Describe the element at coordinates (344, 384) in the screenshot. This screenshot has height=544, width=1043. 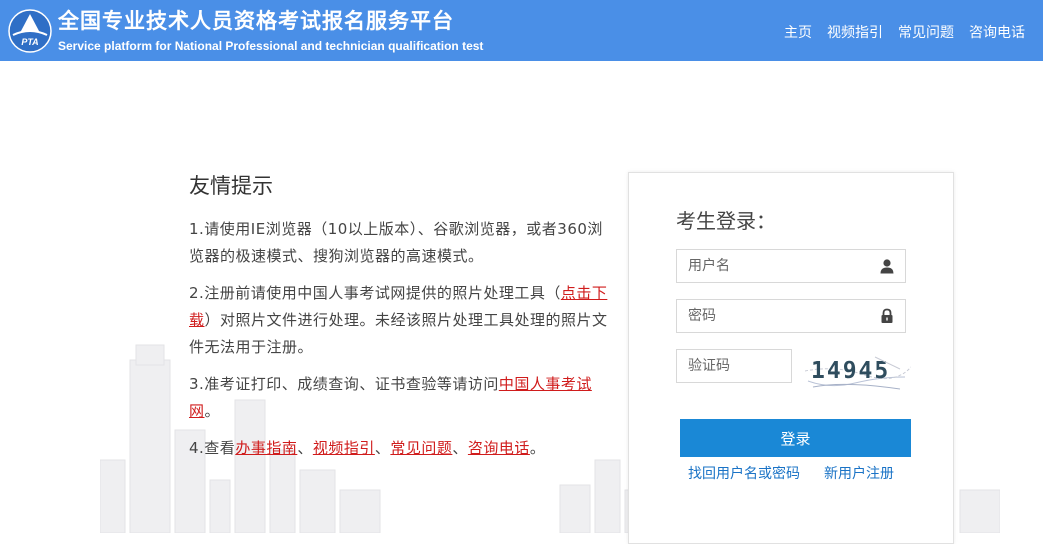
I see `tip-text: 3.准考证打印、成绩查询、证书查验等请访问` at that location.